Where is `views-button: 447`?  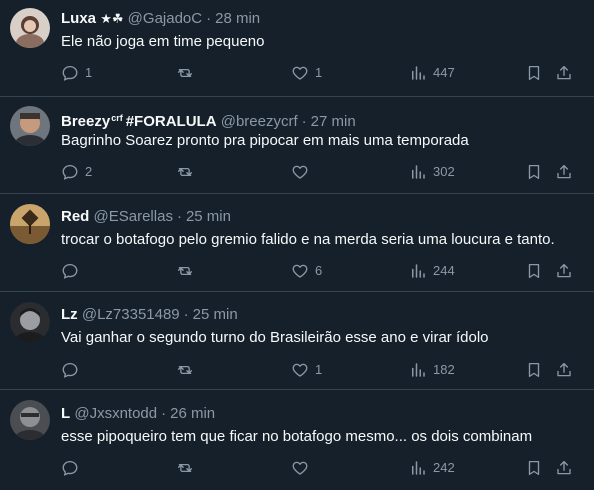
views-button: 447 is located at coordinates (432, 73).